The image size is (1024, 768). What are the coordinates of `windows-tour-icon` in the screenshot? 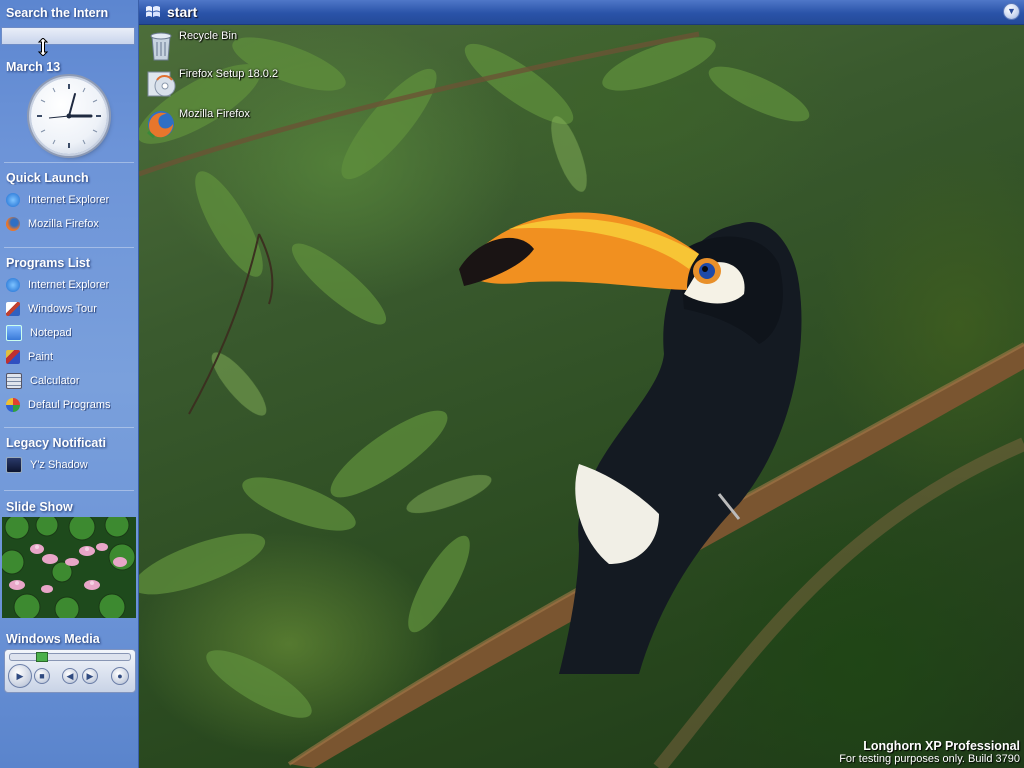 It's located at (13, 309).